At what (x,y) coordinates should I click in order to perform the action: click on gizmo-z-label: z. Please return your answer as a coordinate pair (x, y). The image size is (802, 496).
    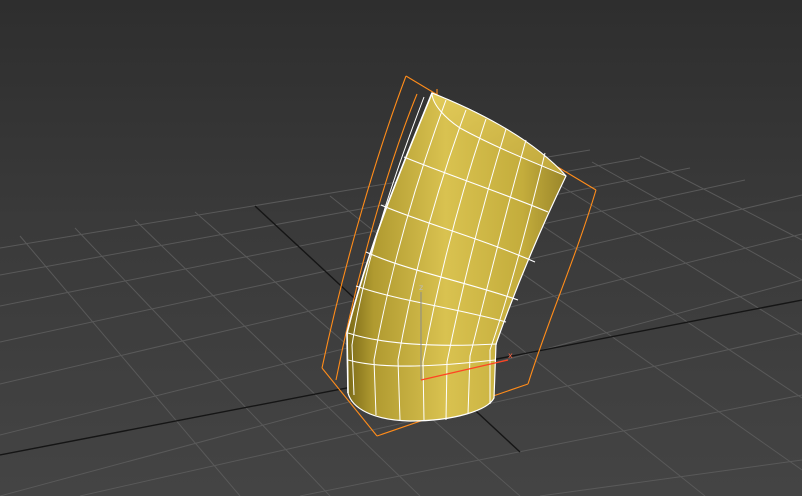
    Looking at the image, I should click on (421, 287).